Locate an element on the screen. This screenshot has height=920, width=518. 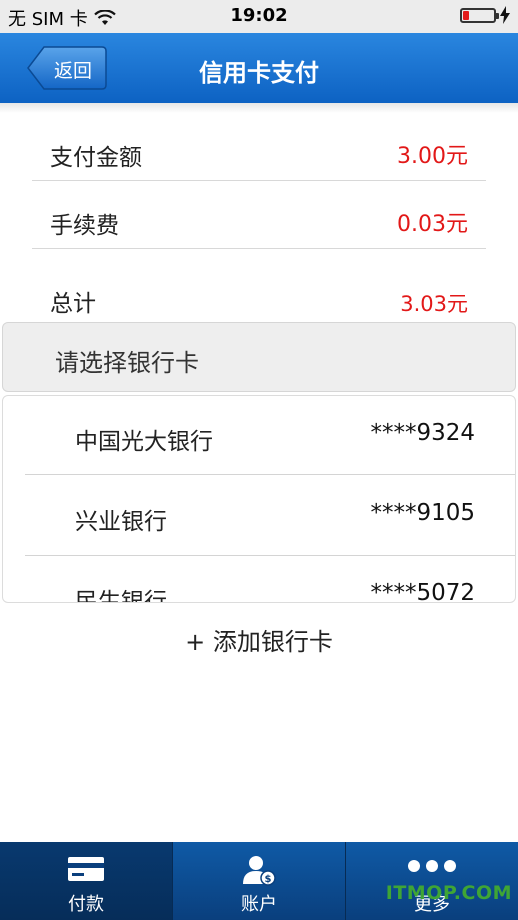
total-value: 3.03元 is located at coordinates (434, 304).